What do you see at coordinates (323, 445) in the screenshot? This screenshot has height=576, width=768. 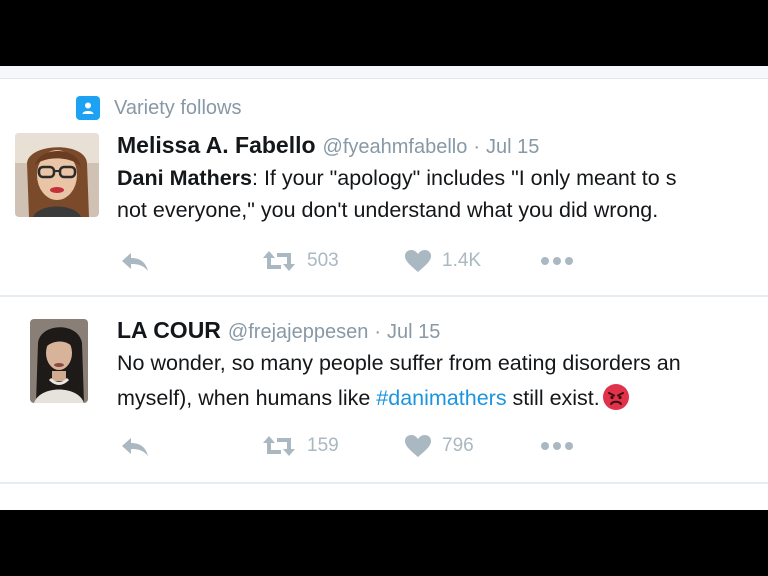 I see `retweet-count: 159` at bounding box center [323, 445].